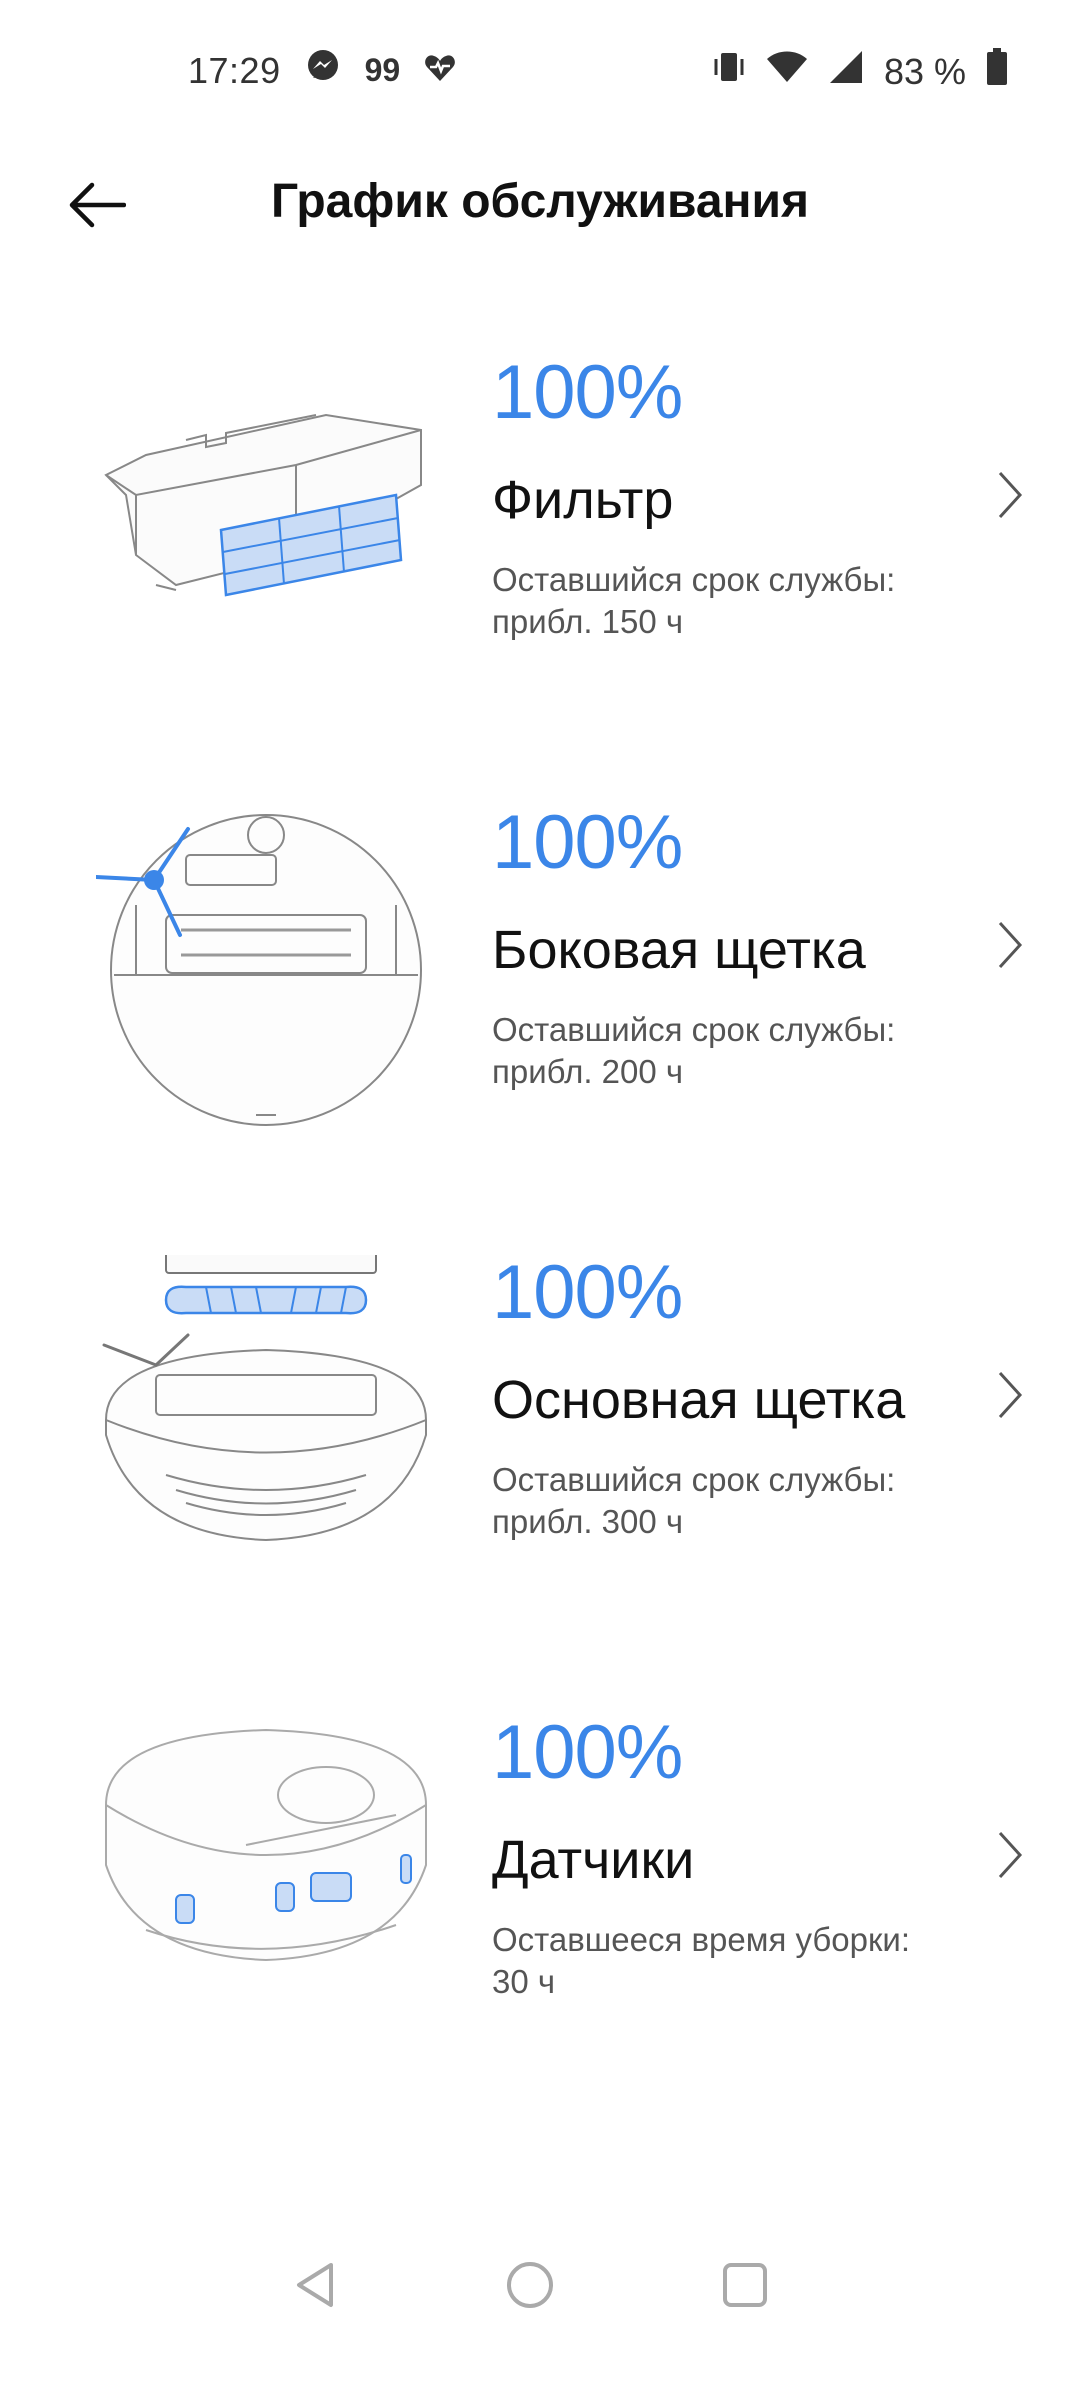 Image resolution: width=1080 pixels, height=2400 pixels. Describe the element at coordinates (588, 1522) in the screenshot. I see `item-remaining-value: прибл. 300 ч` at that location.